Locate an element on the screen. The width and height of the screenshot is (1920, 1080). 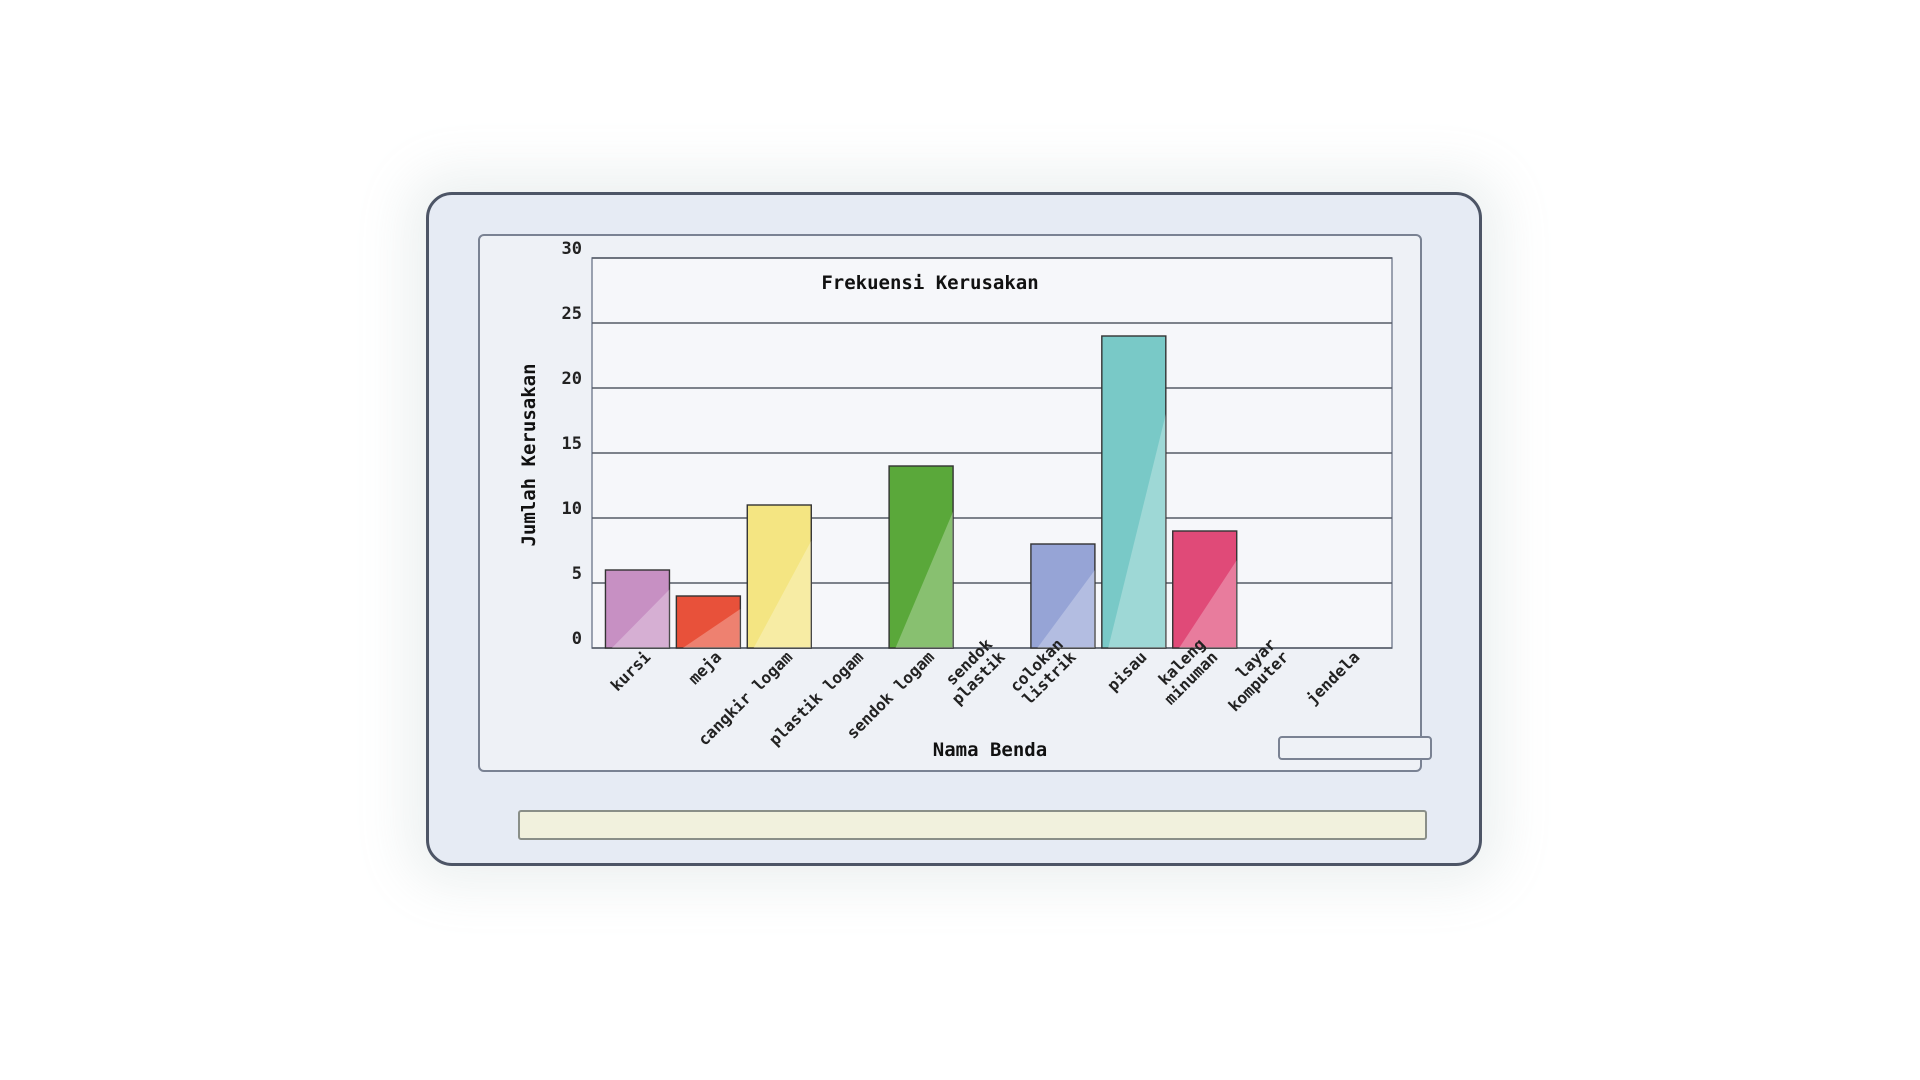
y-tick-label: 25 is located at coordinates (572, 314).